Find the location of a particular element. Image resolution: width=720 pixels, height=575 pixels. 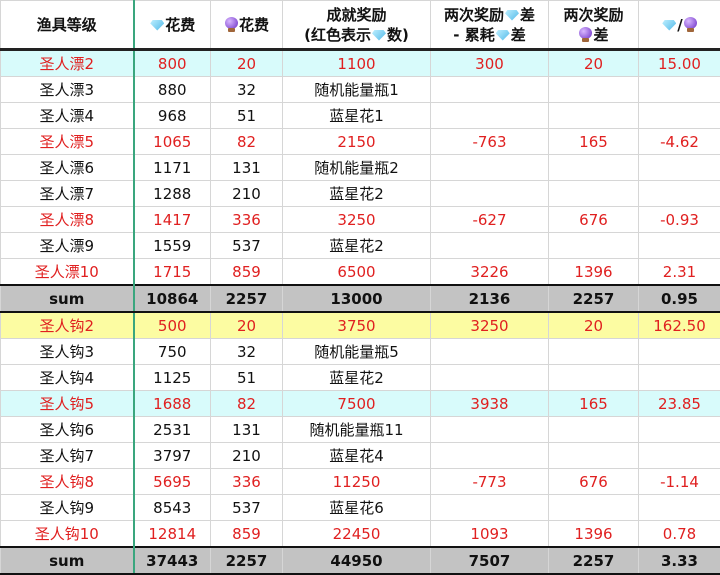

cell-diamond-diff: -763 is located at coordinates (490, 142).